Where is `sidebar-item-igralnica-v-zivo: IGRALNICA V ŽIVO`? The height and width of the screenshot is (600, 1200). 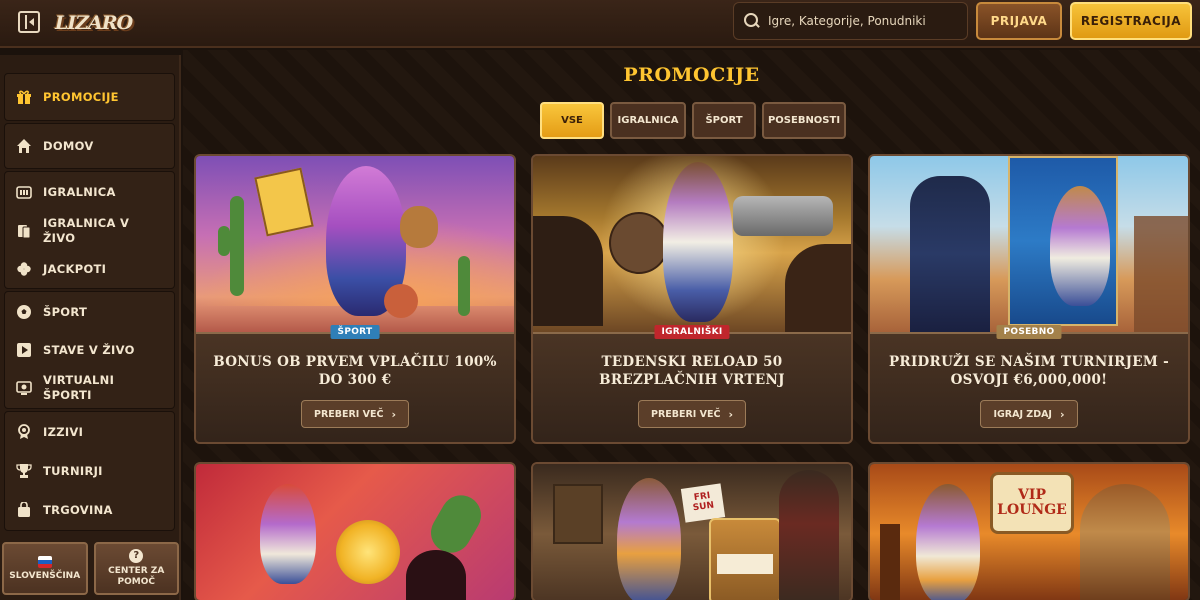 sidebar-item-igralnica-v-zivo: IGRALNICA V ŽIVO is located at coordinates (89, 231).